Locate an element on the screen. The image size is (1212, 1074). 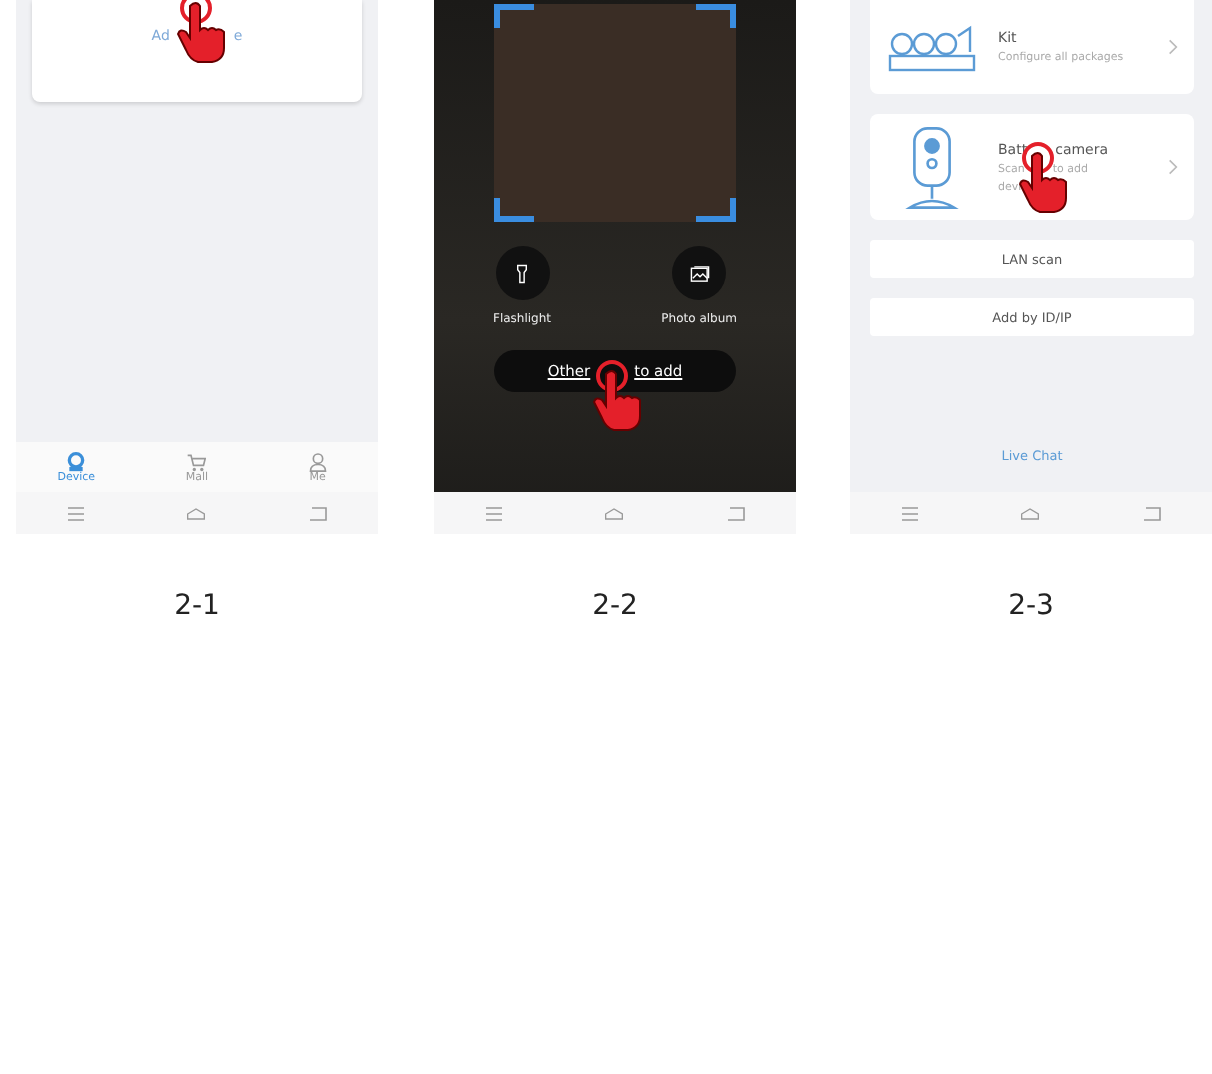
flashlight-icon is located at coordinates (522, 273).